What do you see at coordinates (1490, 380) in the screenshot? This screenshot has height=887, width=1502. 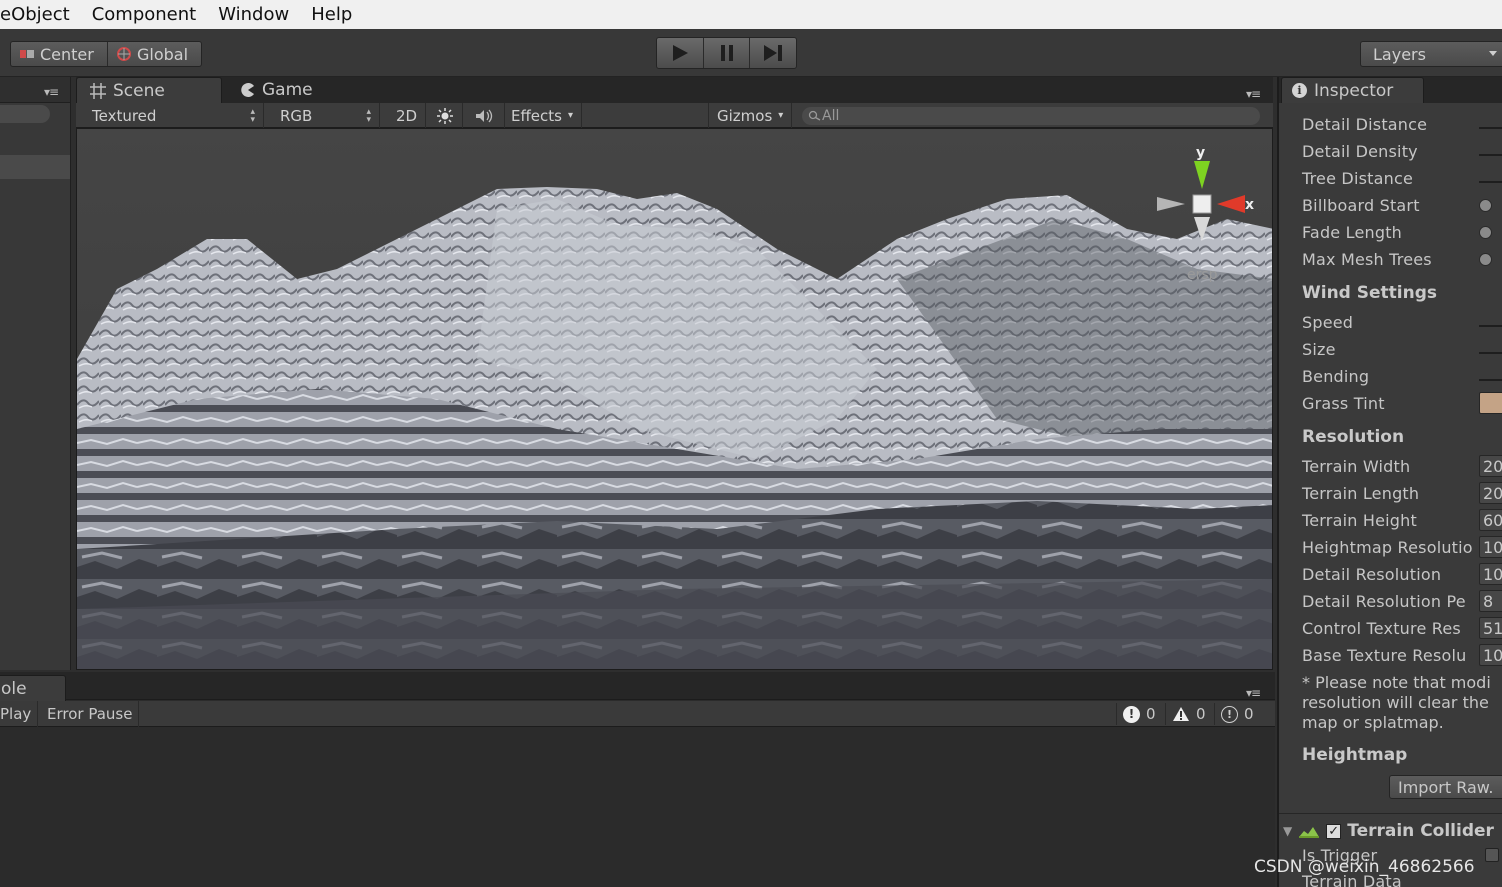 I see `wind-bending-slider` at bounding box center [1490, 380].